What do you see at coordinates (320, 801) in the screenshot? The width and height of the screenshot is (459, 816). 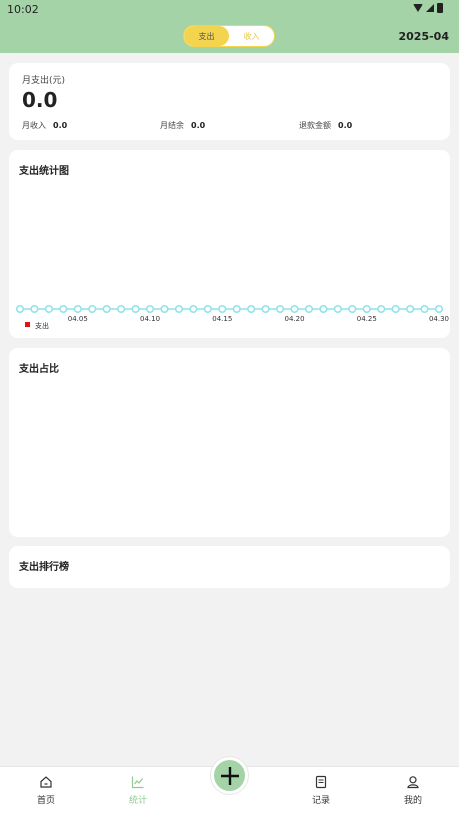 I see `tab-records-label: 记录` at bounding box center [320, 801].